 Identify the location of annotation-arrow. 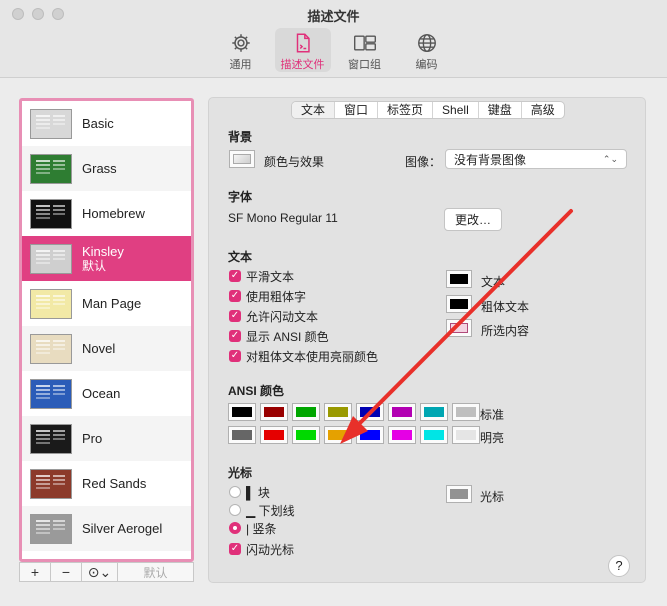
(456, 326).